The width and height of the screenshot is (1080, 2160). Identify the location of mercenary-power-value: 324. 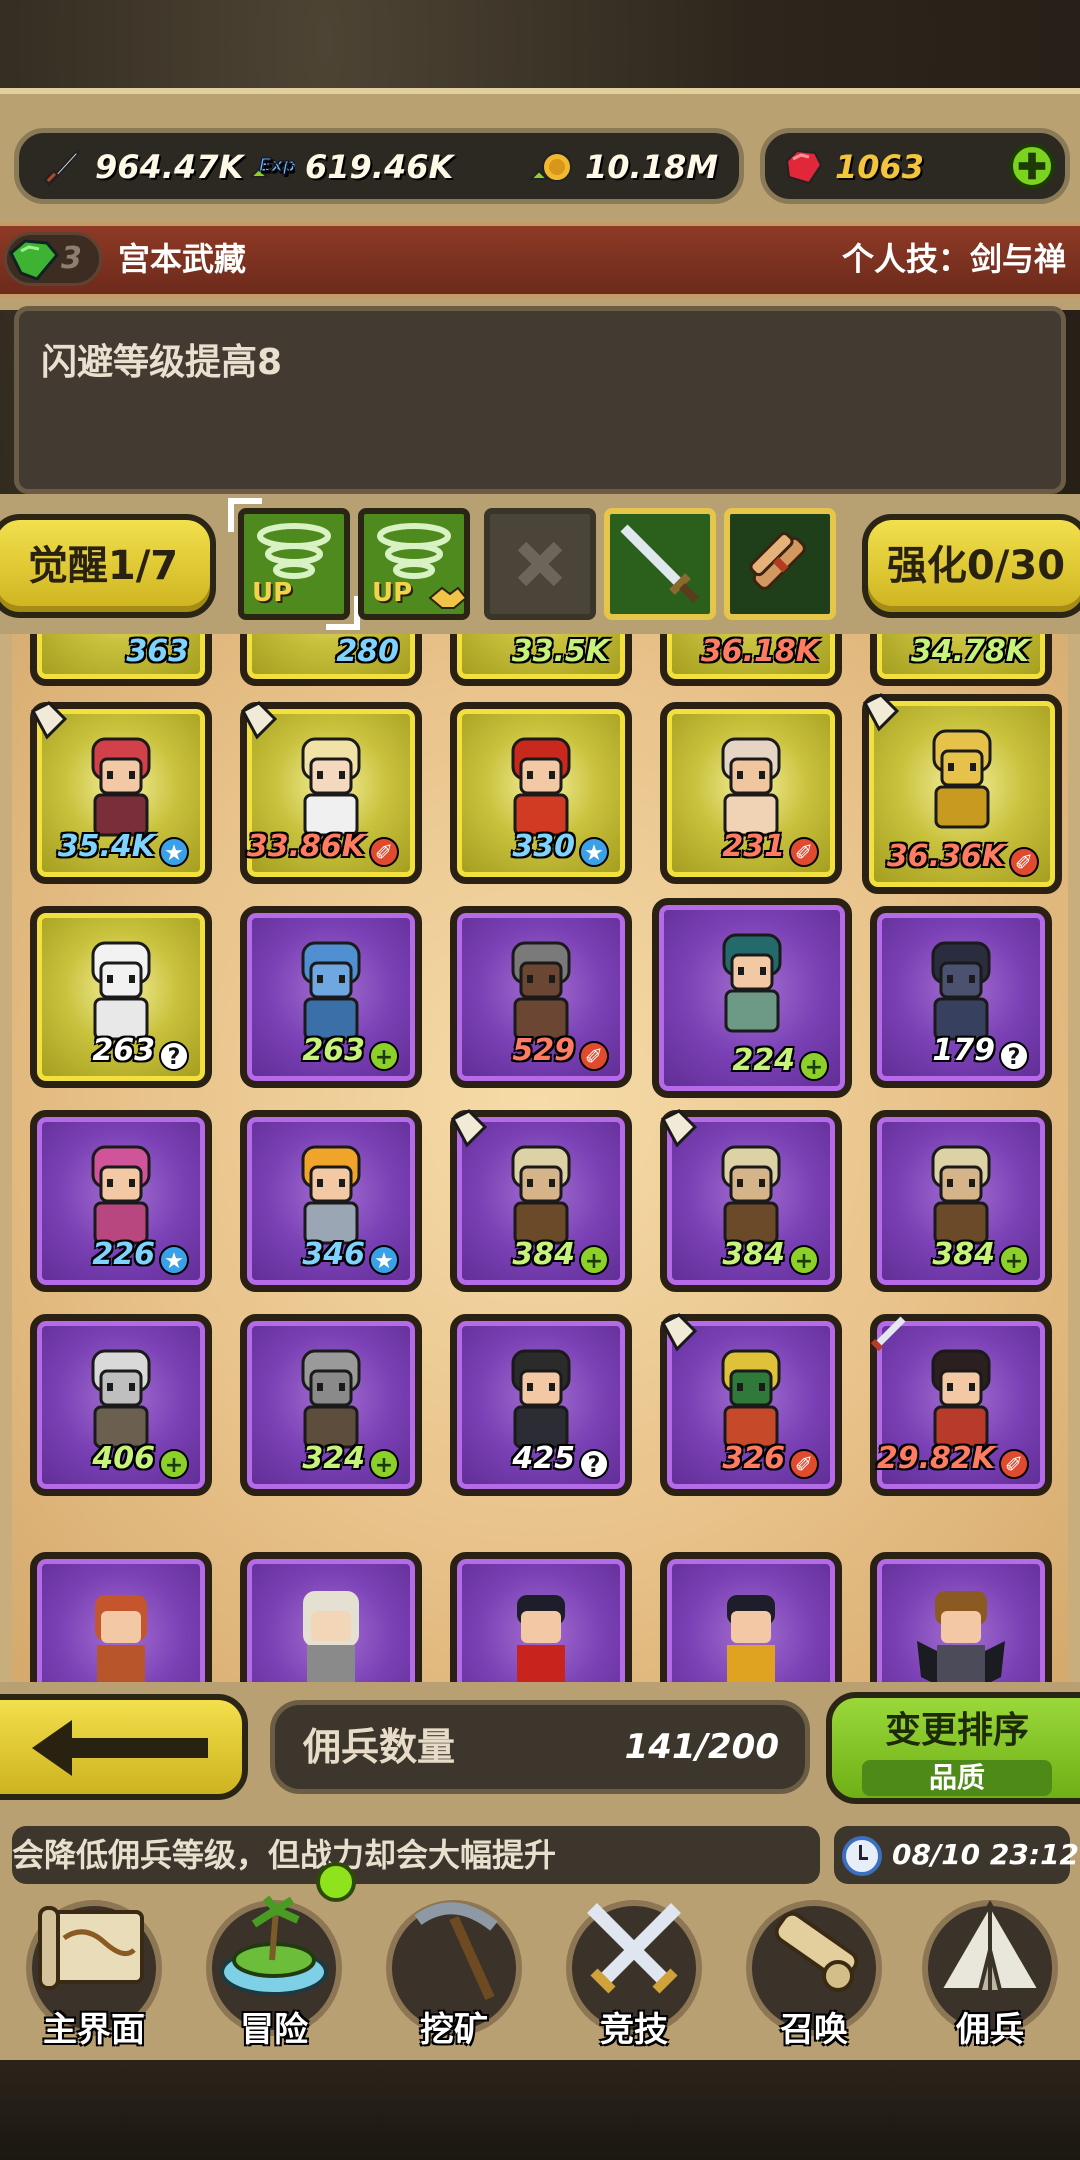
(333, 1458).